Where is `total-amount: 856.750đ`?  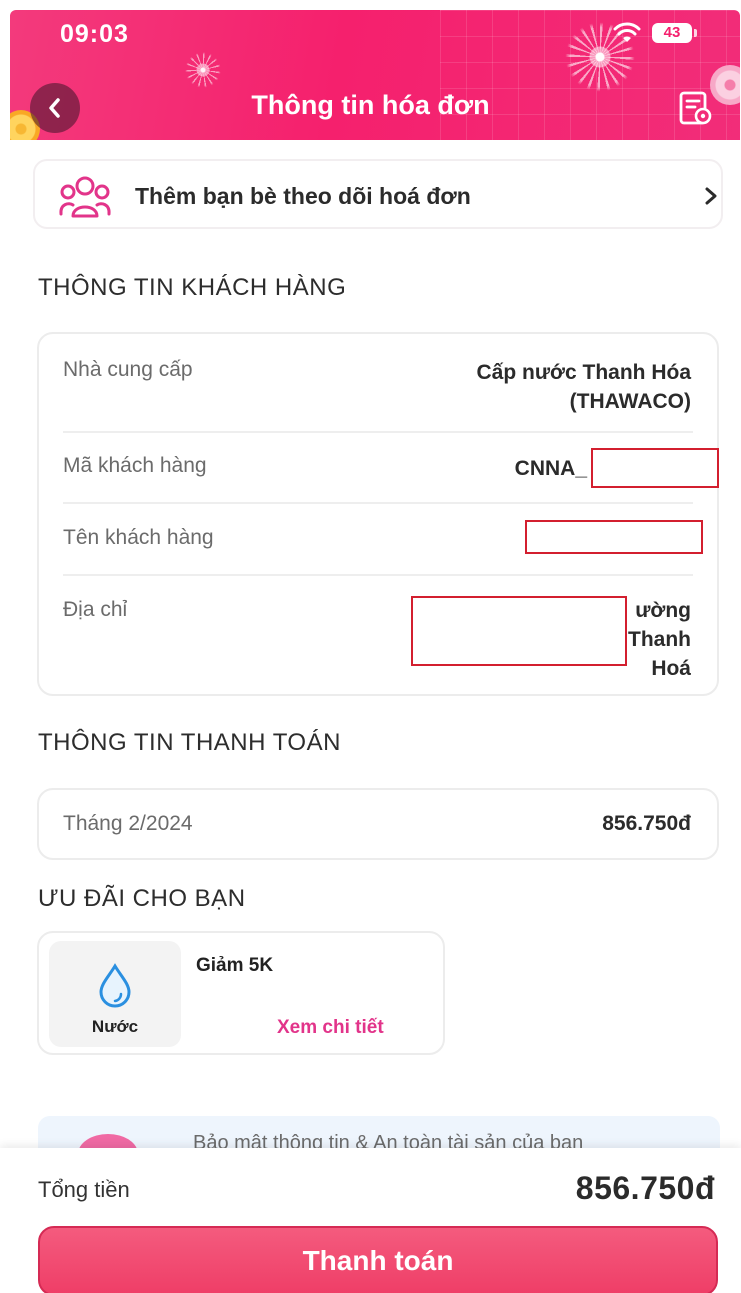 total-amount: 856.750đ is located at coordinates (645, 1188).